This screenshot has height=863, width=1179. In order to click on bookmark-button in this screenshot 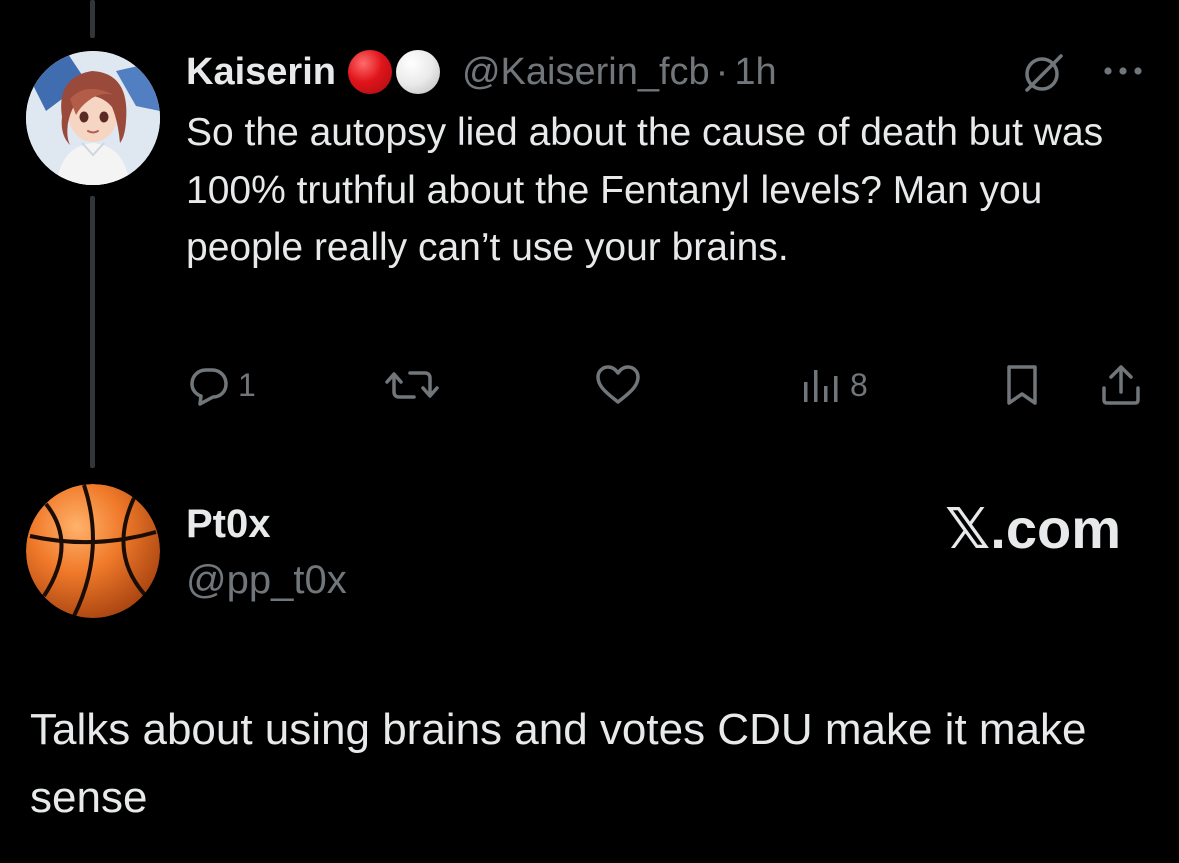, I will do `click(1022, 385)`.